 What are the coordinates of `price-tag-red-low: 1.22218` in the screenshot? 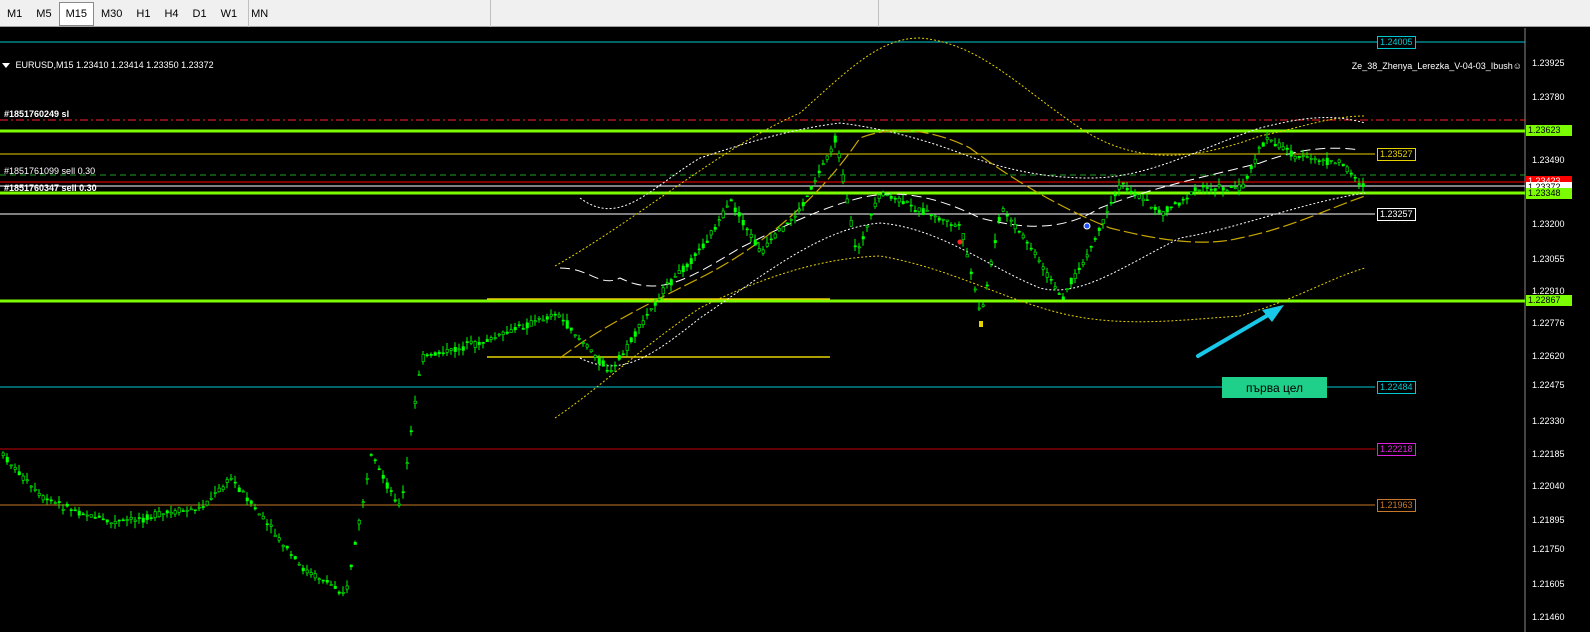 It's located at (1396, 449).